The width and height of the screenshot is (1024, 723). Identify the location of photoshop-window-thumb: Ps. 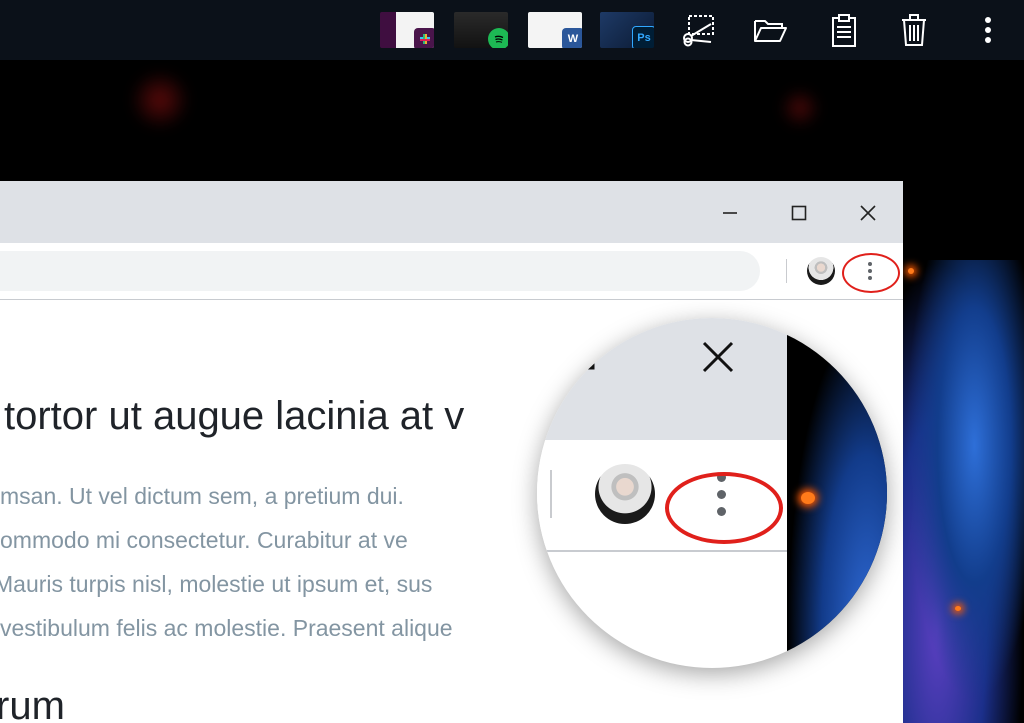
(627, 30).